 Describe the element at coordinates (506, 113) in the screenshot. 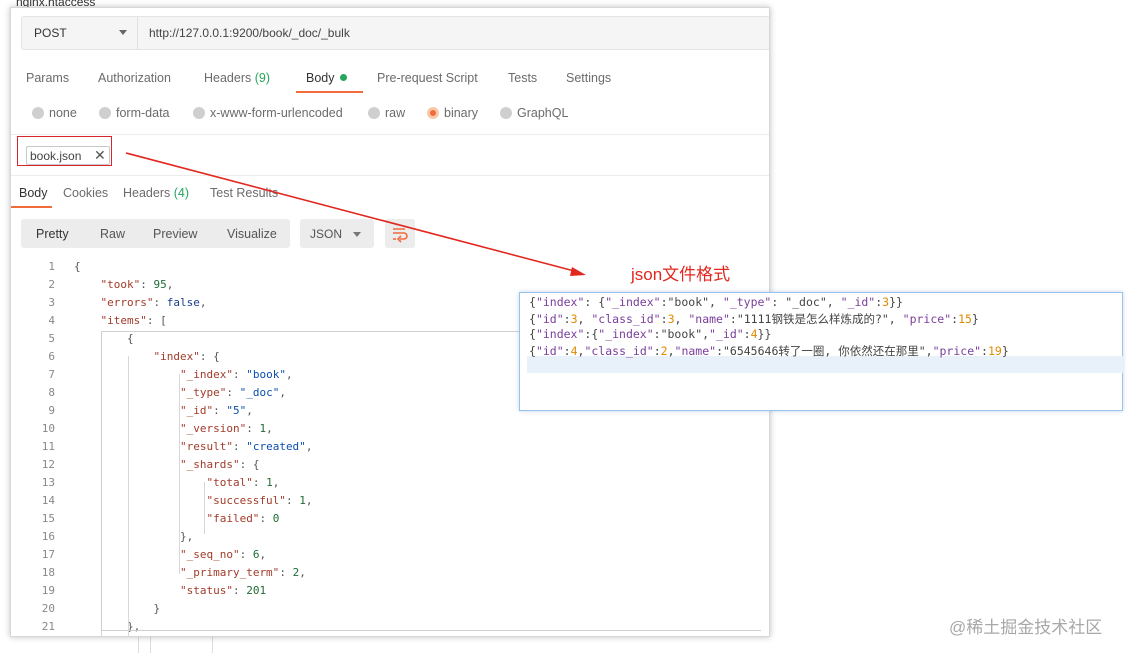

I see `radio-graphql` at that location.